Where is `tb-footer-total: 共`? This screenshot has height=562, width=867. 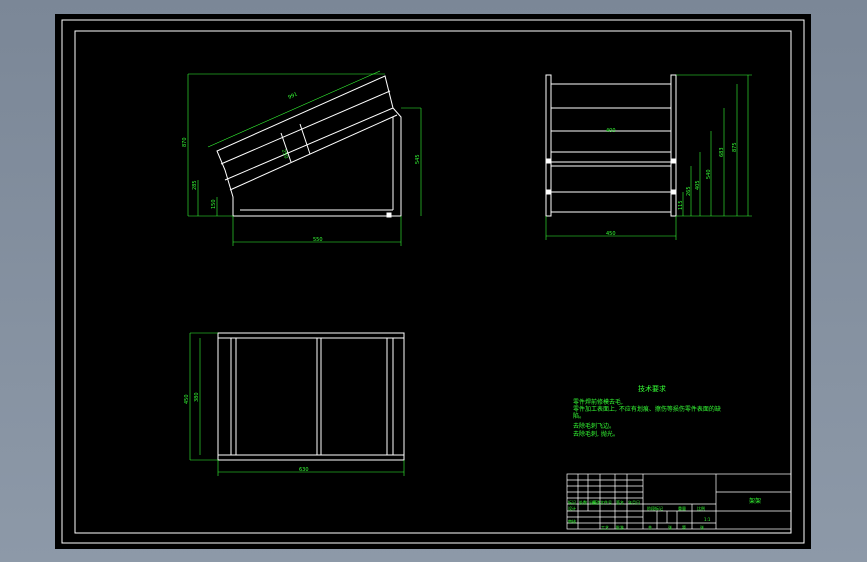
tb-footer-total: 共 is located at coordinates (650, 527).